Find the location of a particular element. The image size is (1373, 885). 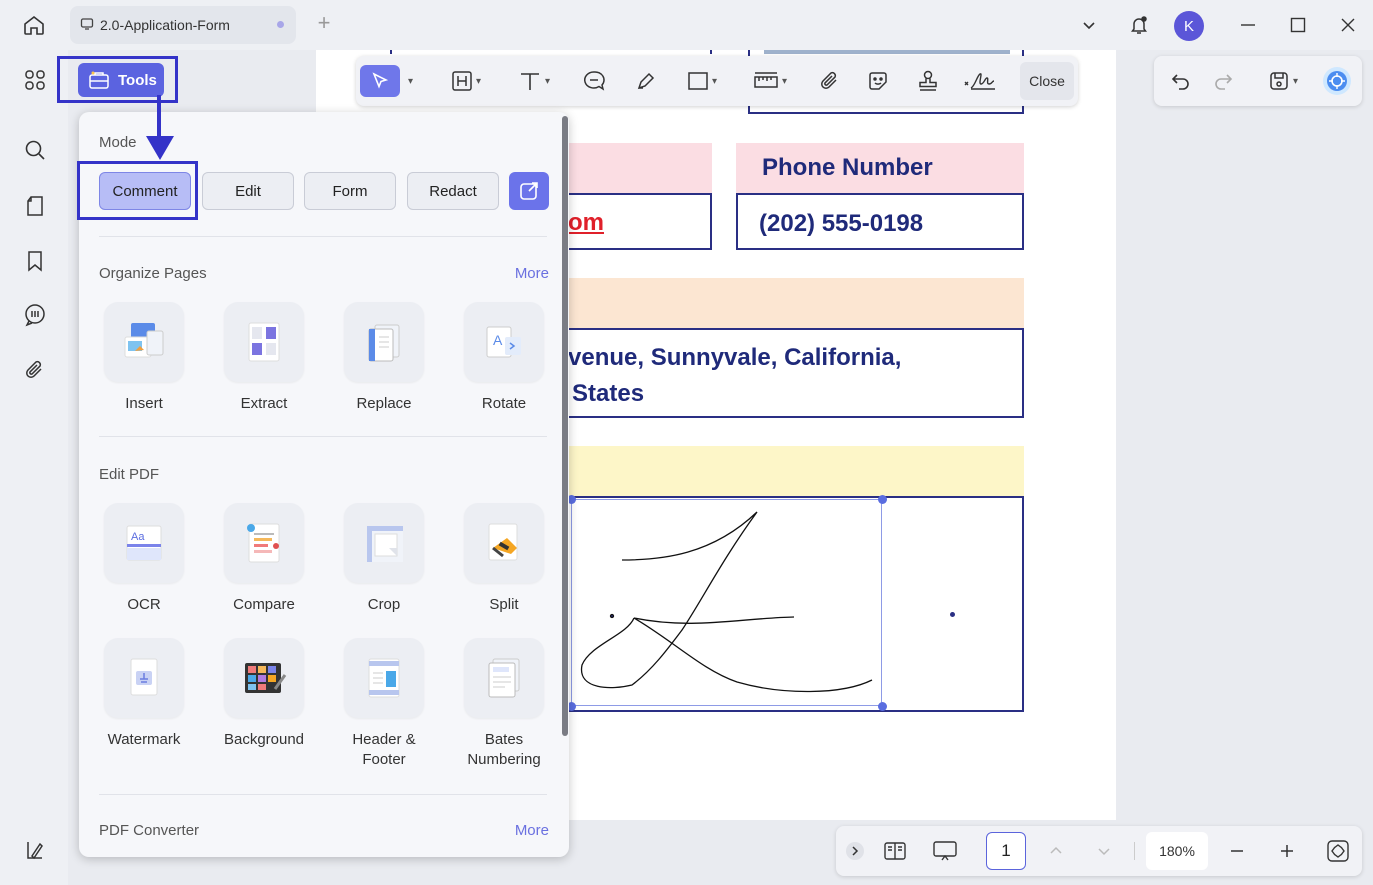

save-button: ▾ is located at coordinates (1283, 81).